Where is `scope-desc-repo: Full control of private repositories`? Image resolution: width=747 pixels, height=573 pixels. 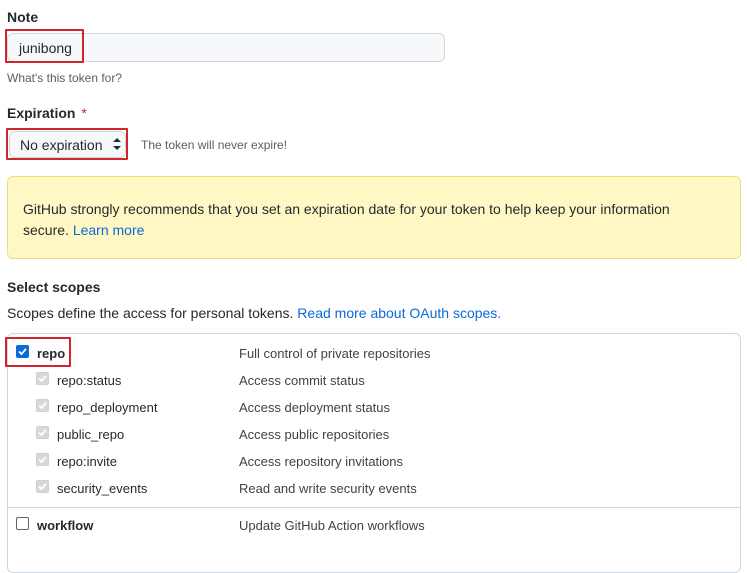 scope-desc-repo: Full control of private repositories is located at coordinates (335, 353).